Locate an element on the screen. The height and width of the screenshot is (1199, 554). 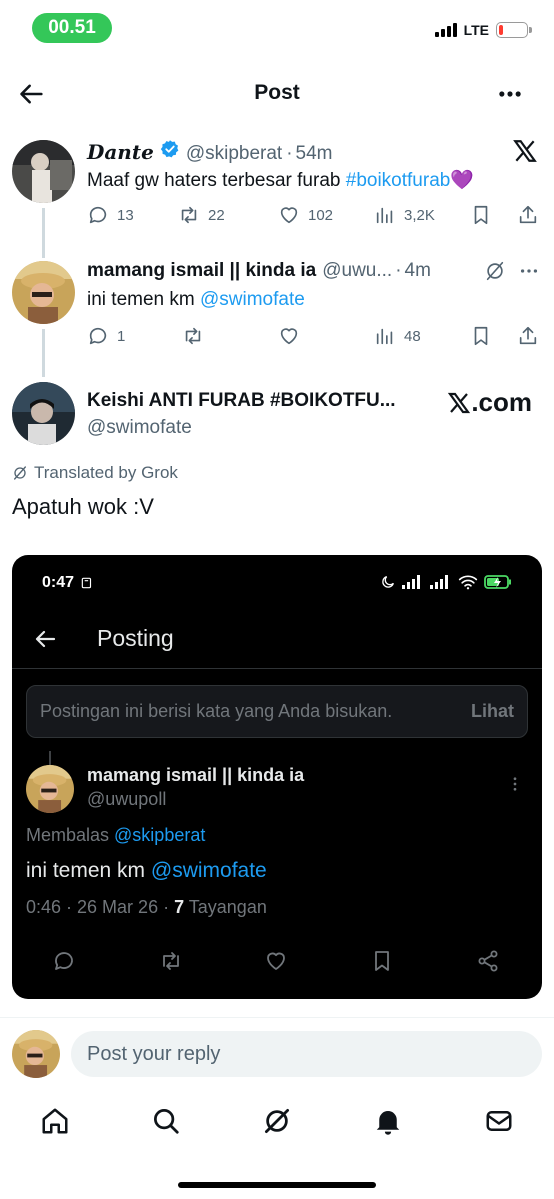
embed-title: Posting is located at coordinates (135, 638).